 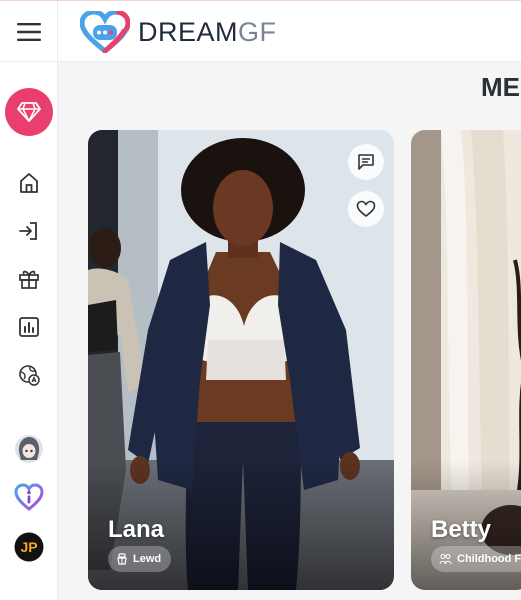 I want to click on globe-translate-icon, so click(x=29, y=375).